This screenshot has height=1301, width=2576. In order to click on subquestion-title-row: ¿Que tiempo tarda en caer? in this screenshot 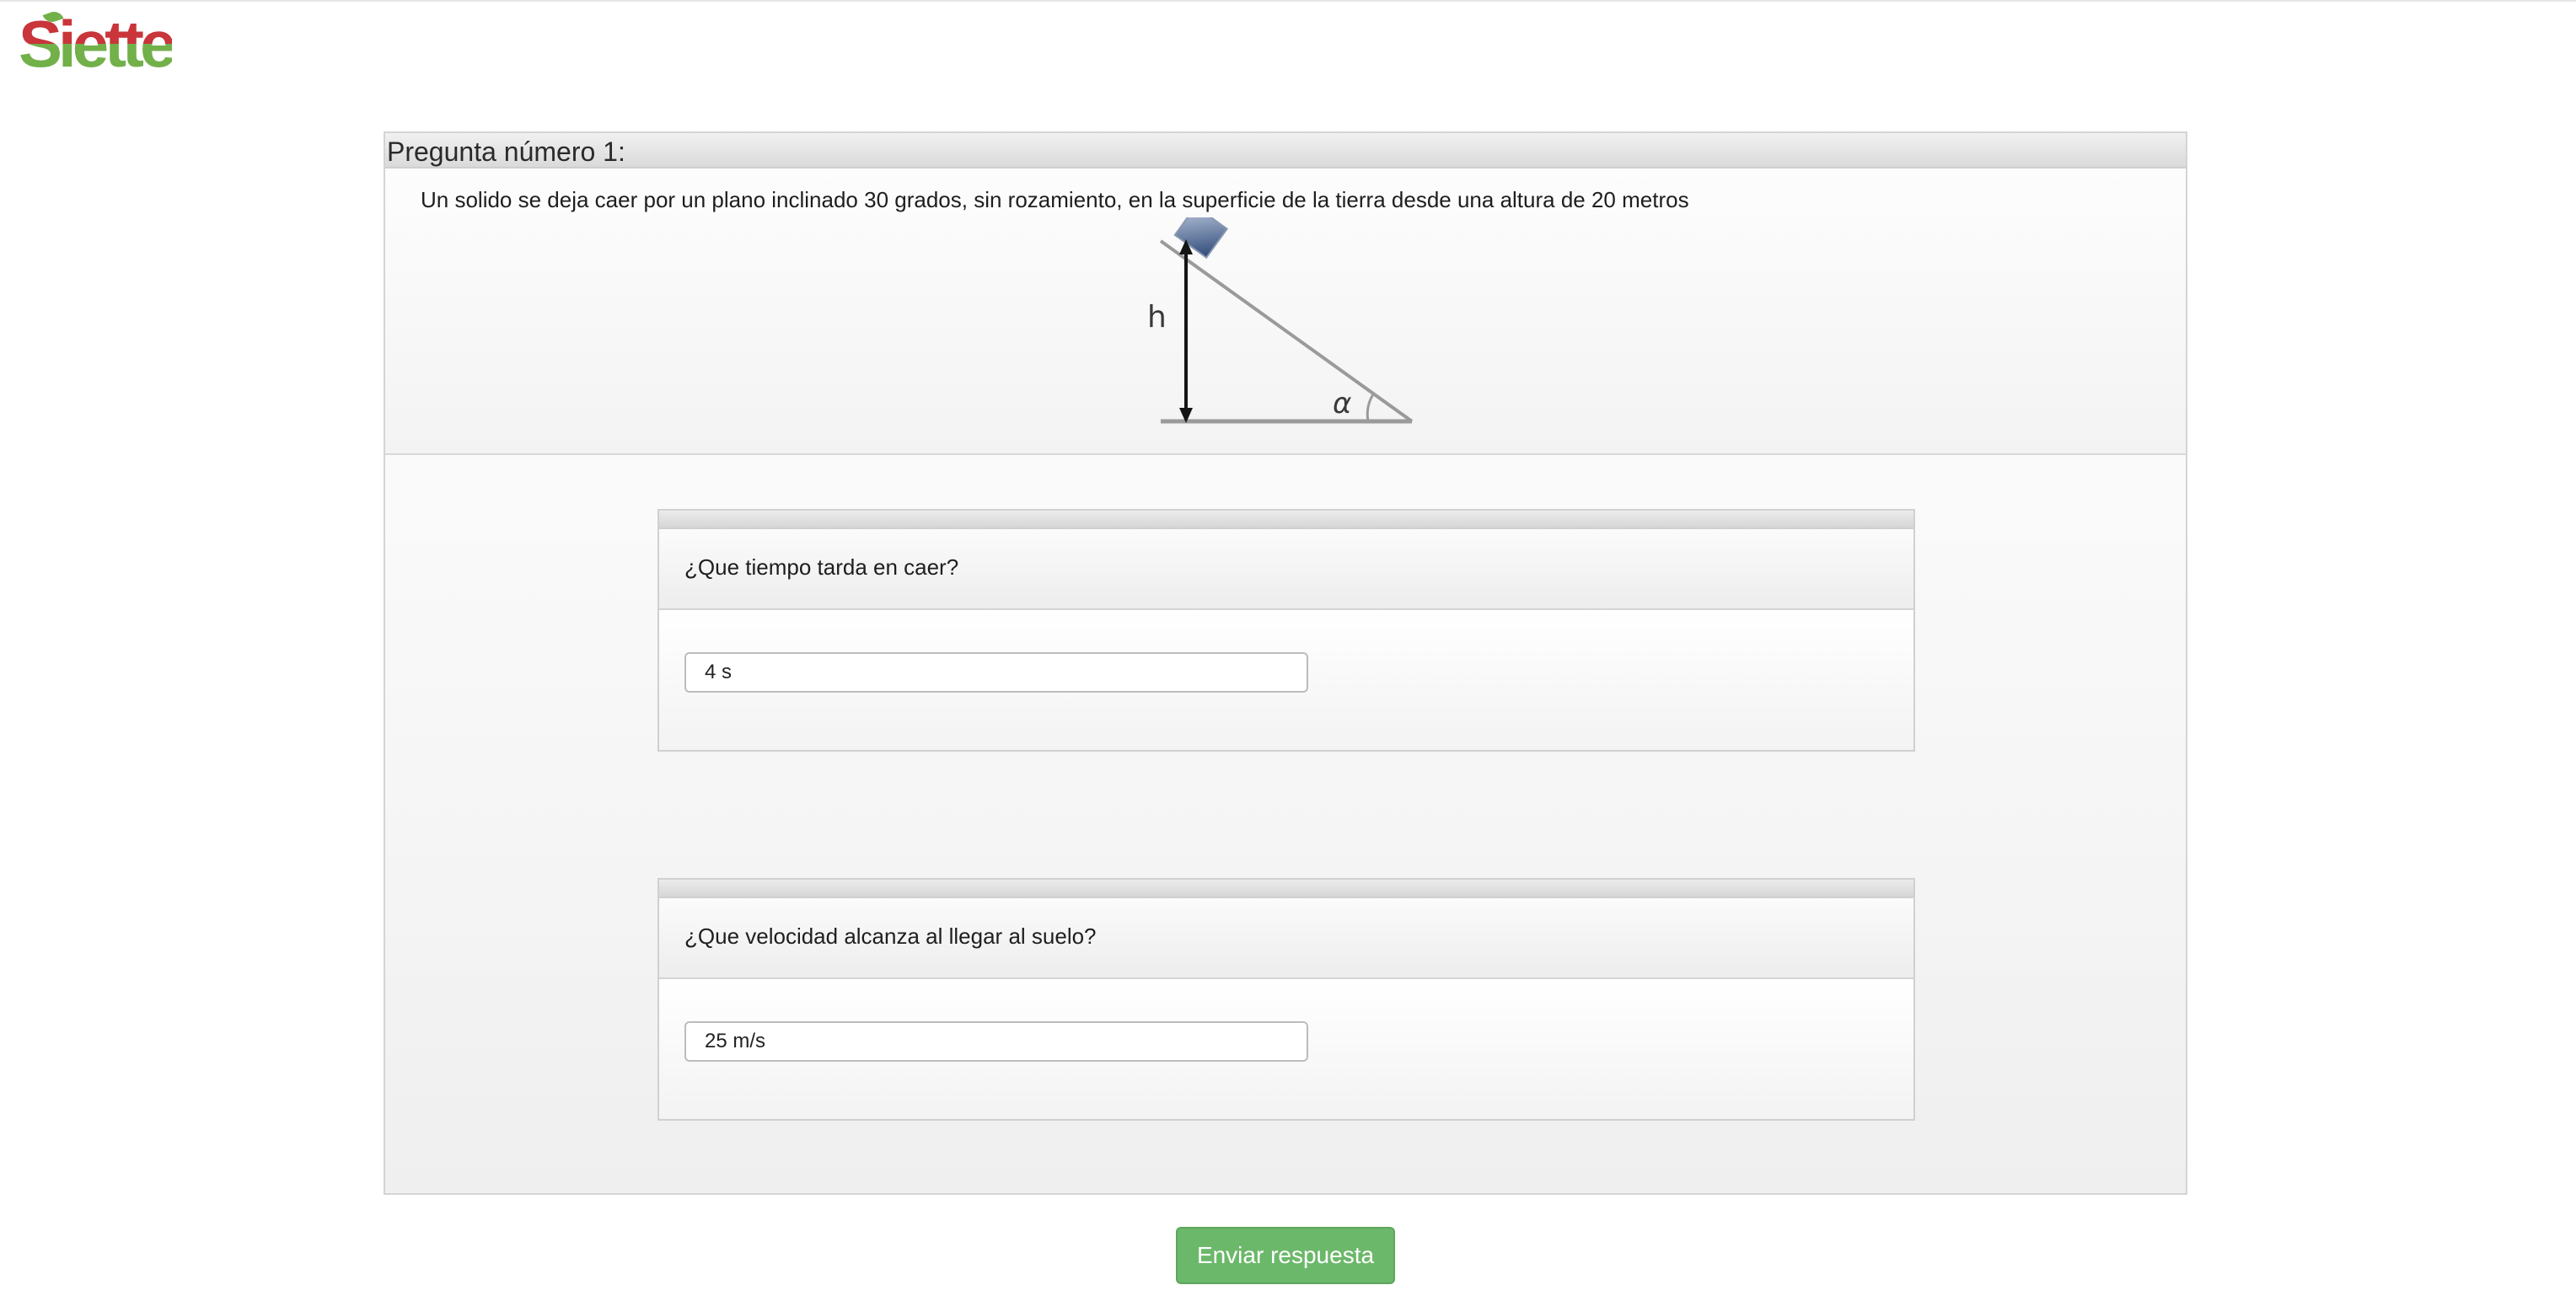, I will do `click(1286, 570)`.